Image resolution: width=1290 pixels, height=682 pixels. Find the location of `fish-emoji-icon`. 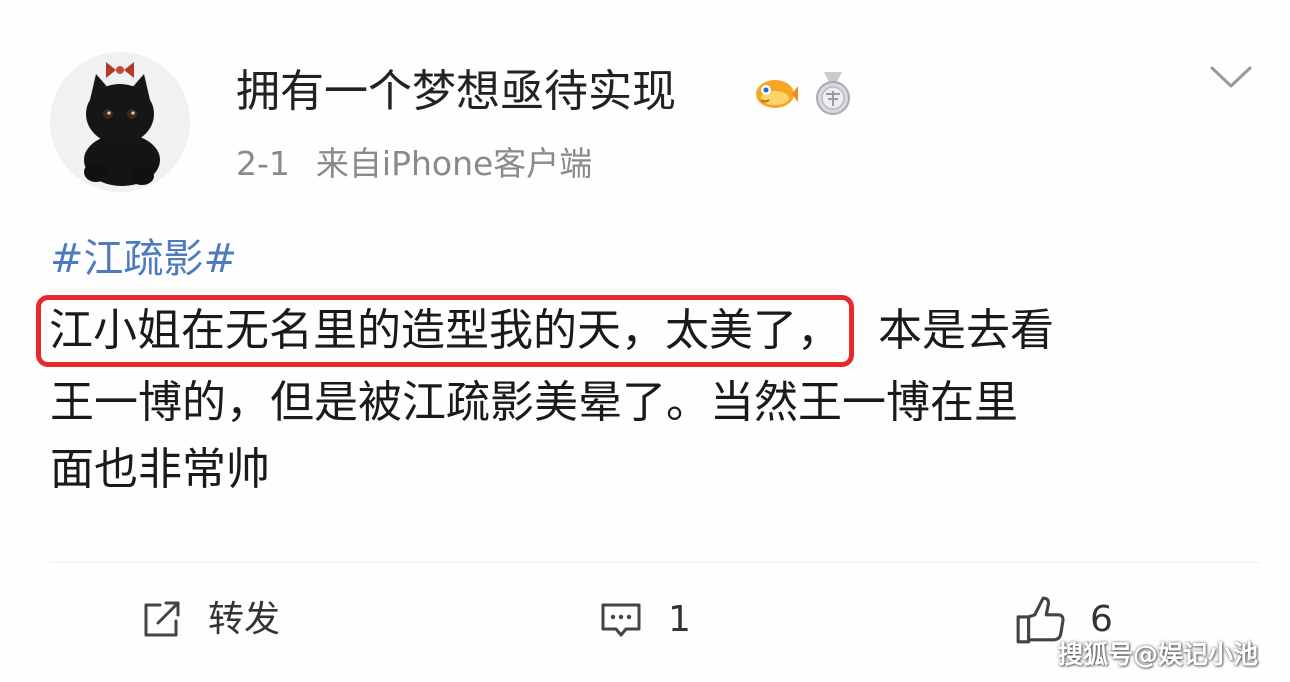

fish-emoji-icon is located at coordinates (777, 94).